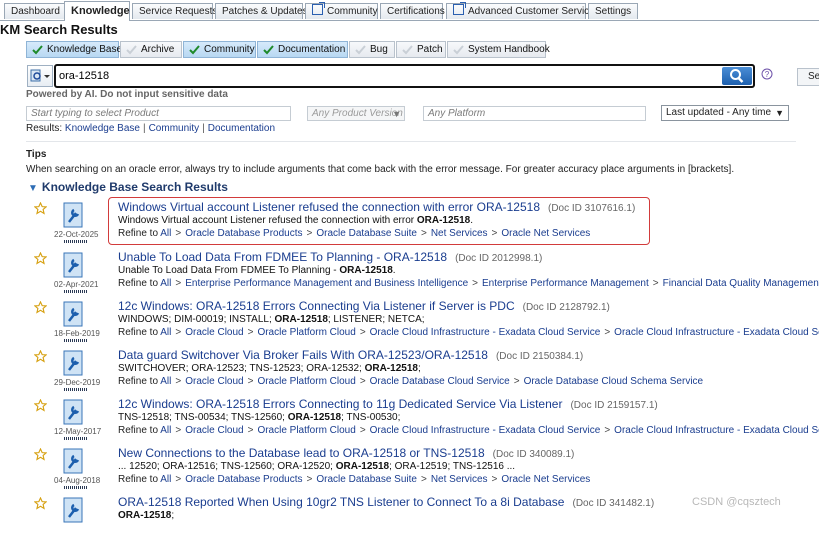  Describe the element at coordinates (523, 10) in the screenshot. I see `tab-advanced-customer-services: Advanced Customer Services` at that location.